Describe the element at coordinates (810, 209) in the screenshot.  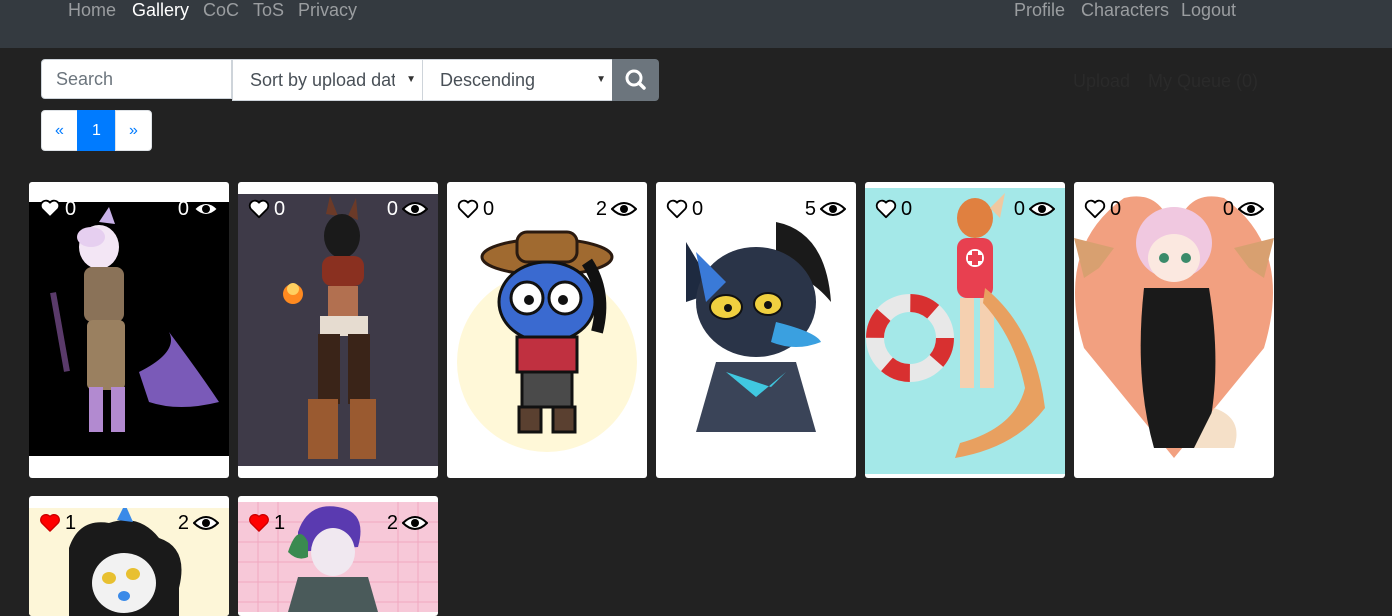
I see `view-count: 5` at that location.